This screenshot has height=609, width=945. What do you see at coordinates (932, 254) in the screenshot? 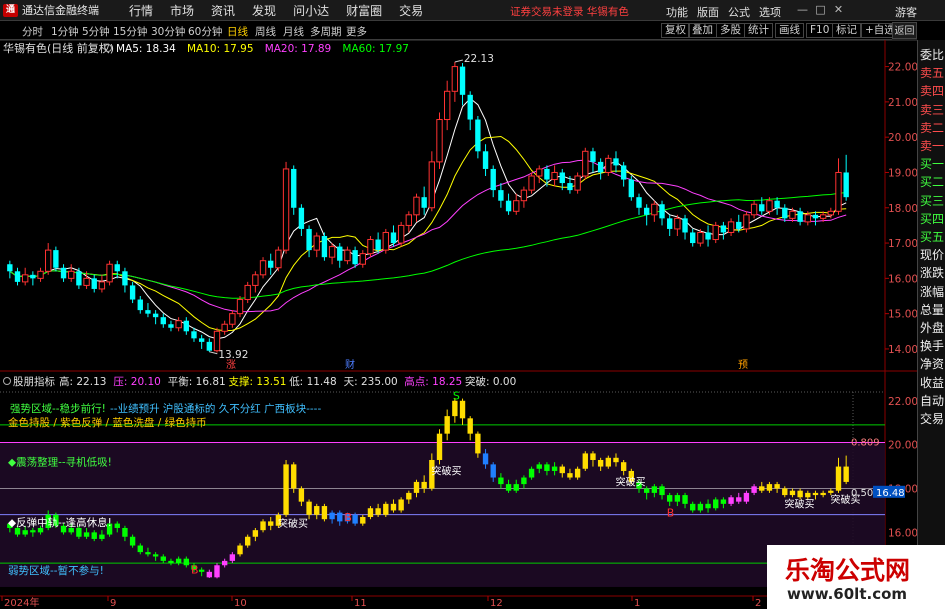
I see `side-item-11: 现价` at bounding box center [932, 254].